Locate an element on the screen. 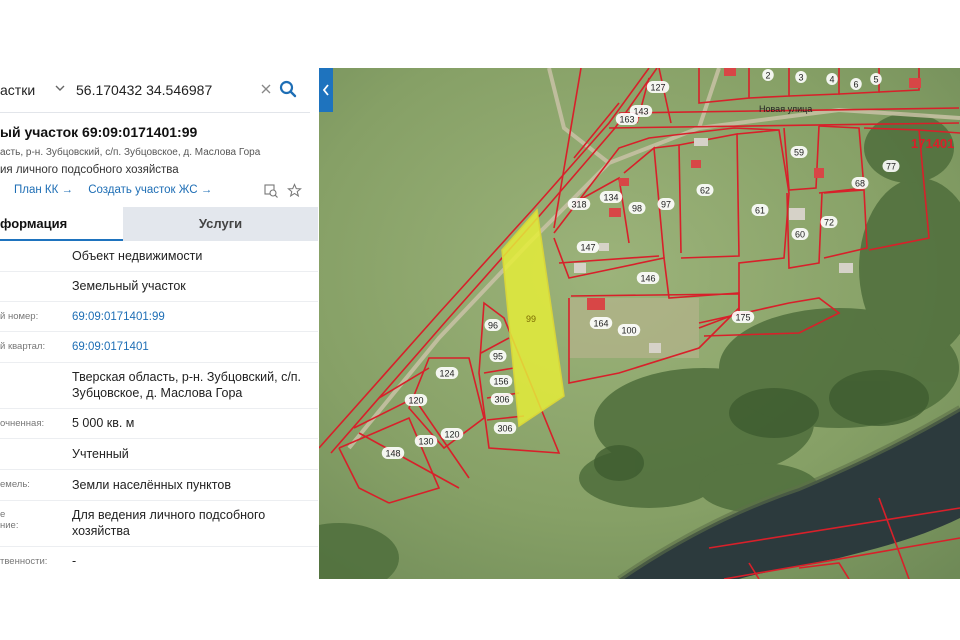 This screenshot has width=960, height=640. row-value: Учтенный is located at coordinates (100, 454).